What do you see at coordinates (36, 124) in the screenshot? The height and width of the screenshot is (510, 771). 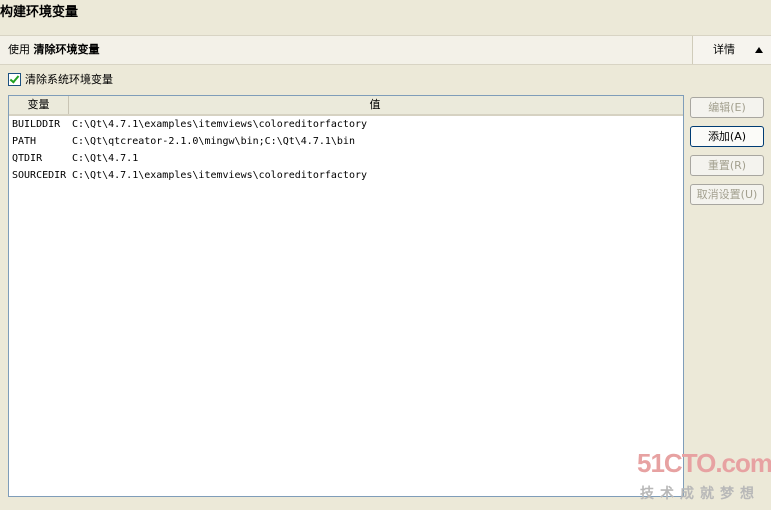 I see `variable-name-cell: BUILDDIR` at bounding box center [36, 124].